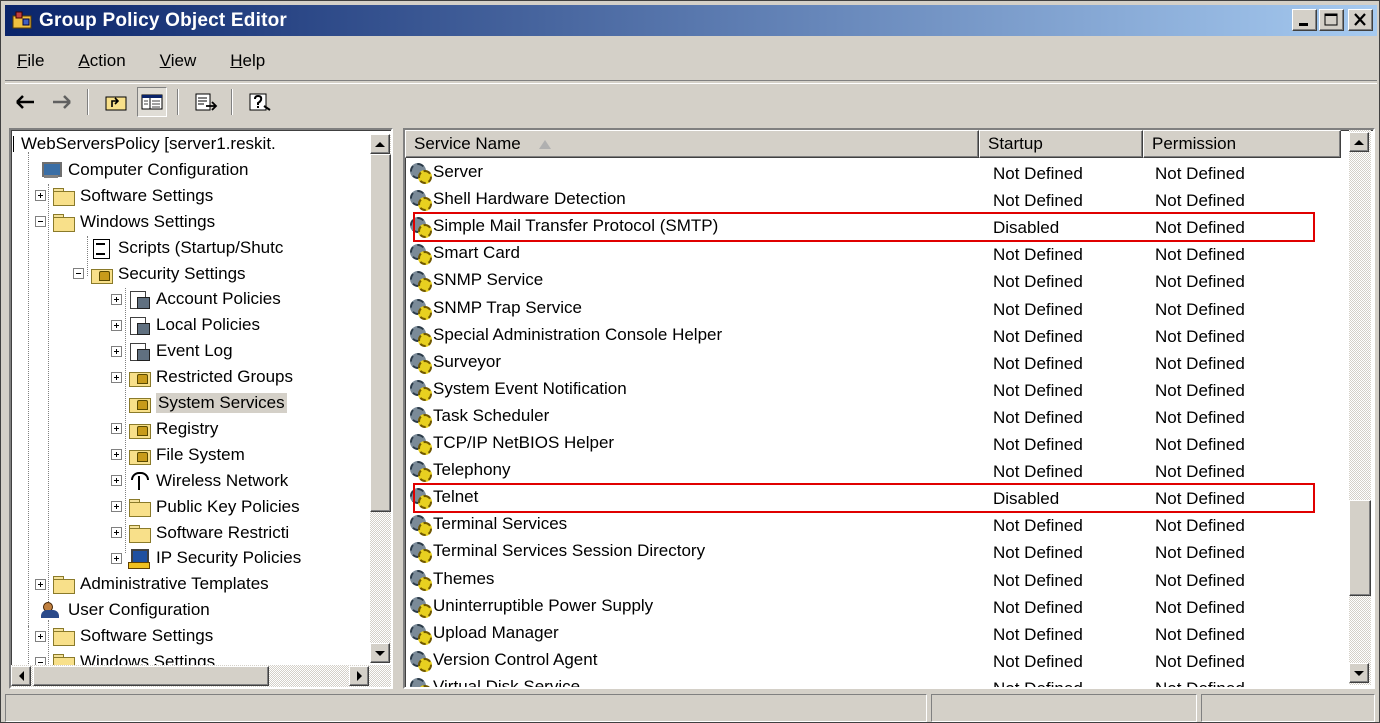 The height and width of the screenshot is (723, 1380). What do you see at coordinates (101, 61) in the screenshot?
I see `menu-action: Action` at bounding box center [101, 61].